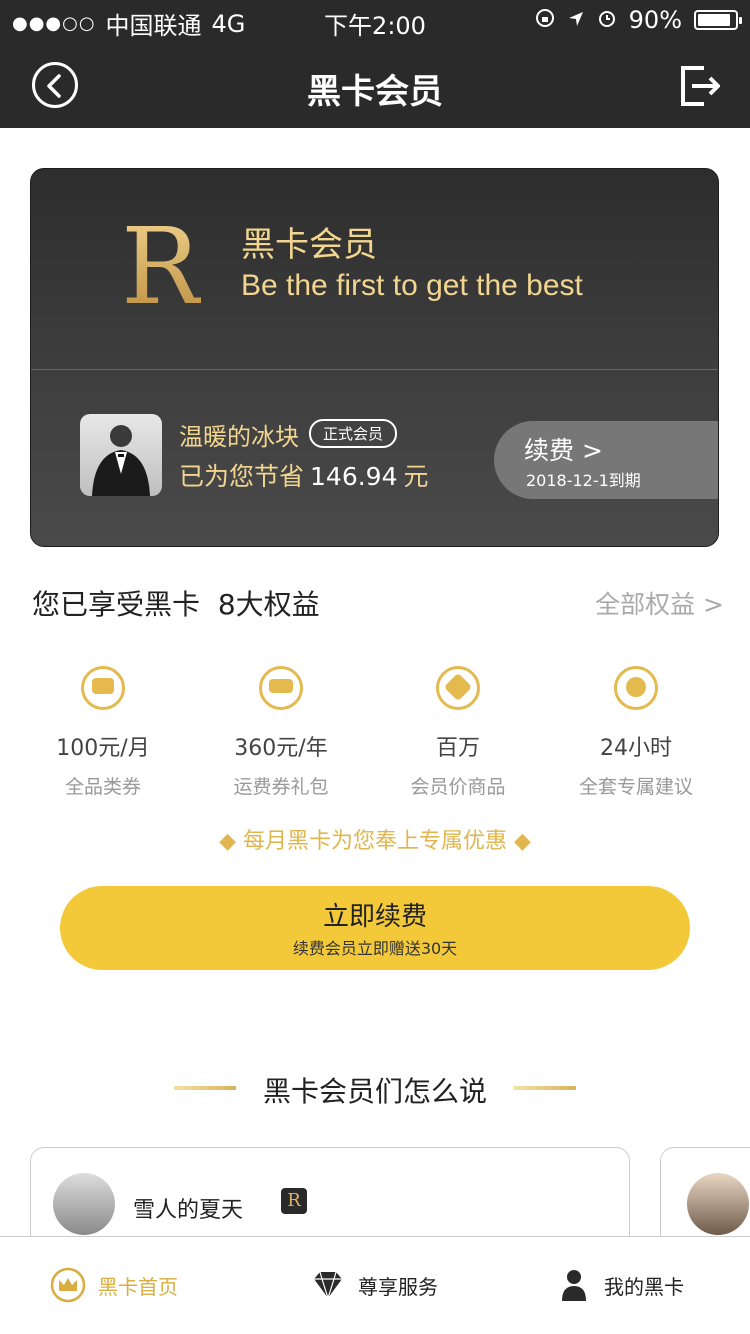 This screenshot has width=750, height=1334. Describe the element at coordinates (636, 748) in the screenshot. I see `benefit-value: 24小时` at that location.